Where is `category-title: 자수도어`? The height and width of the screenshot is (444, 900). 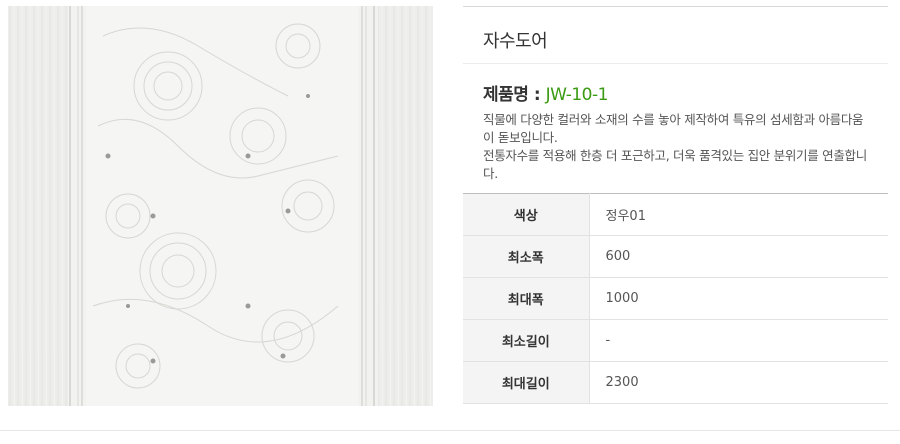 category-title: 자수도어 is located at coordinates (675, 35).